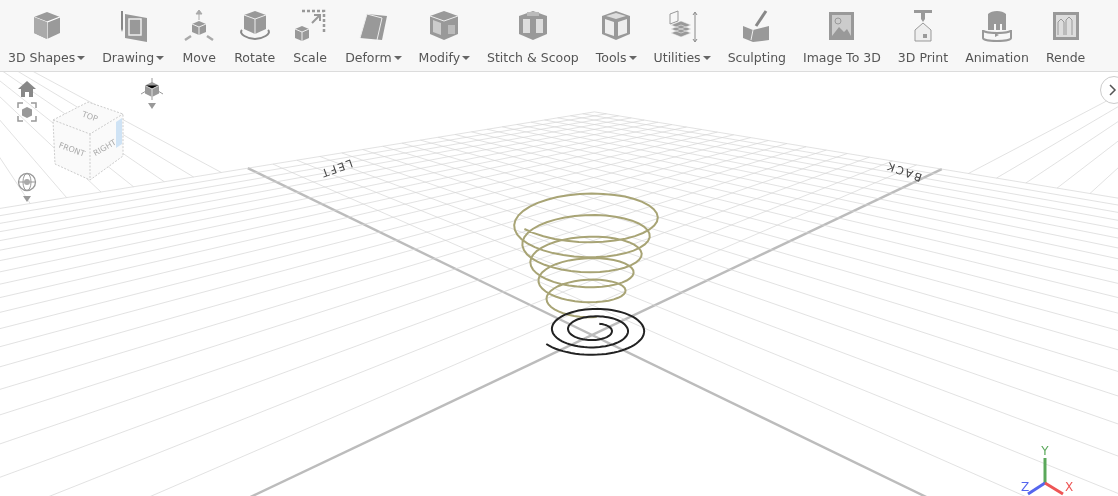 Image resolution: width=1118 pixels, height=496 pixels. What do you see at coordinates (1045, 477) in the screenshot?
I see `axes-gizmo-drawing` at bounding box center [1045, 477].